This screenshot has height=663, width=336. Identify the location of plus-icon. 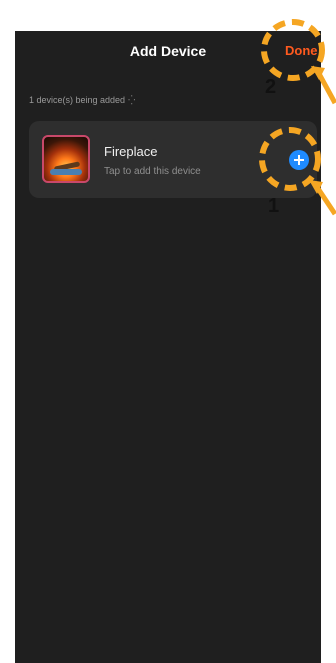
(299, 160).